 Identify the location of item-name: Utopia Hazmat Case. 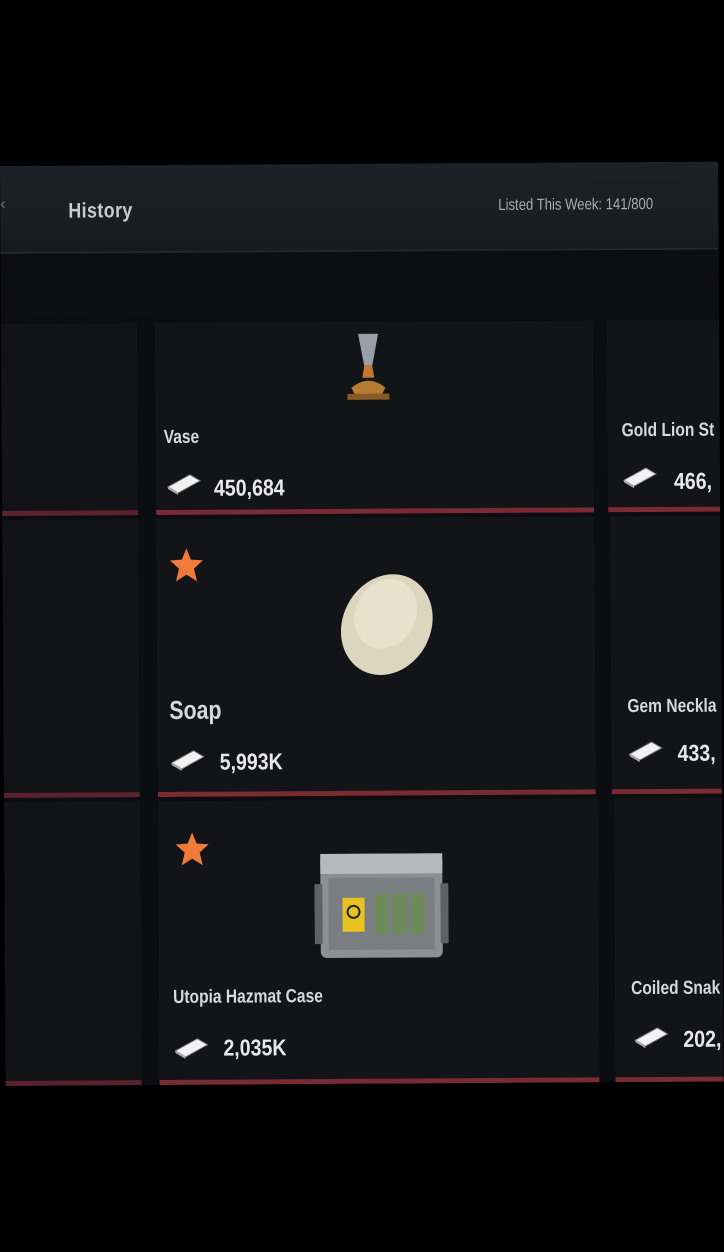
(248, 997).